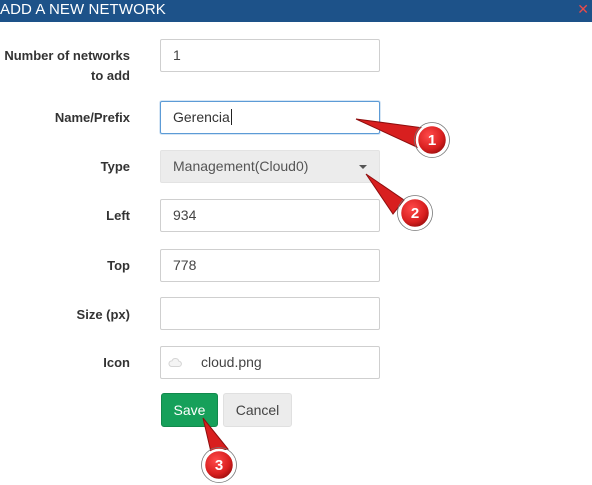 The image size is (592, 485). I want to click on annotation-marker-3: 3, so click(219, 450).